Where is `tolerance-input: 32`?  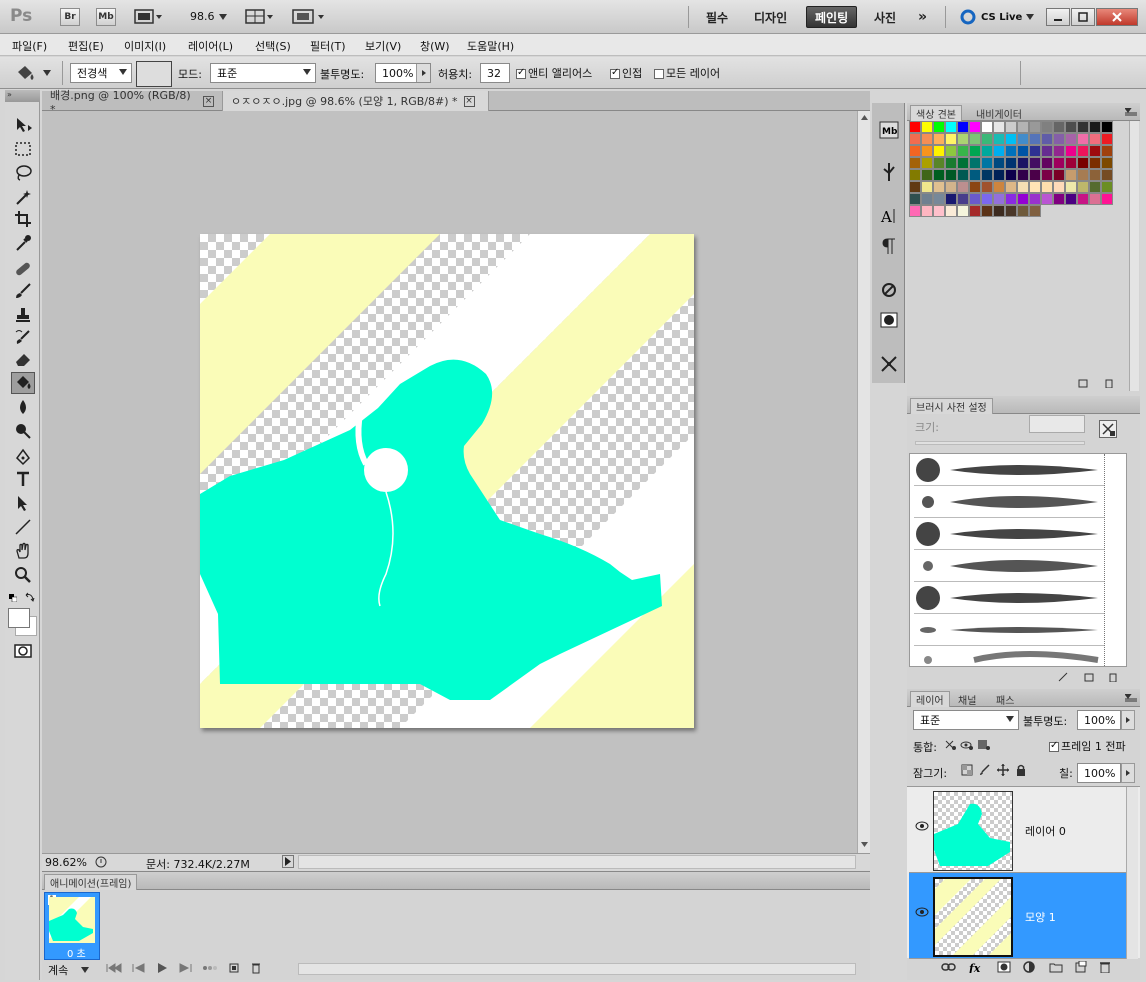 tolerance-input: 32 is located at coordinates (495, 73).